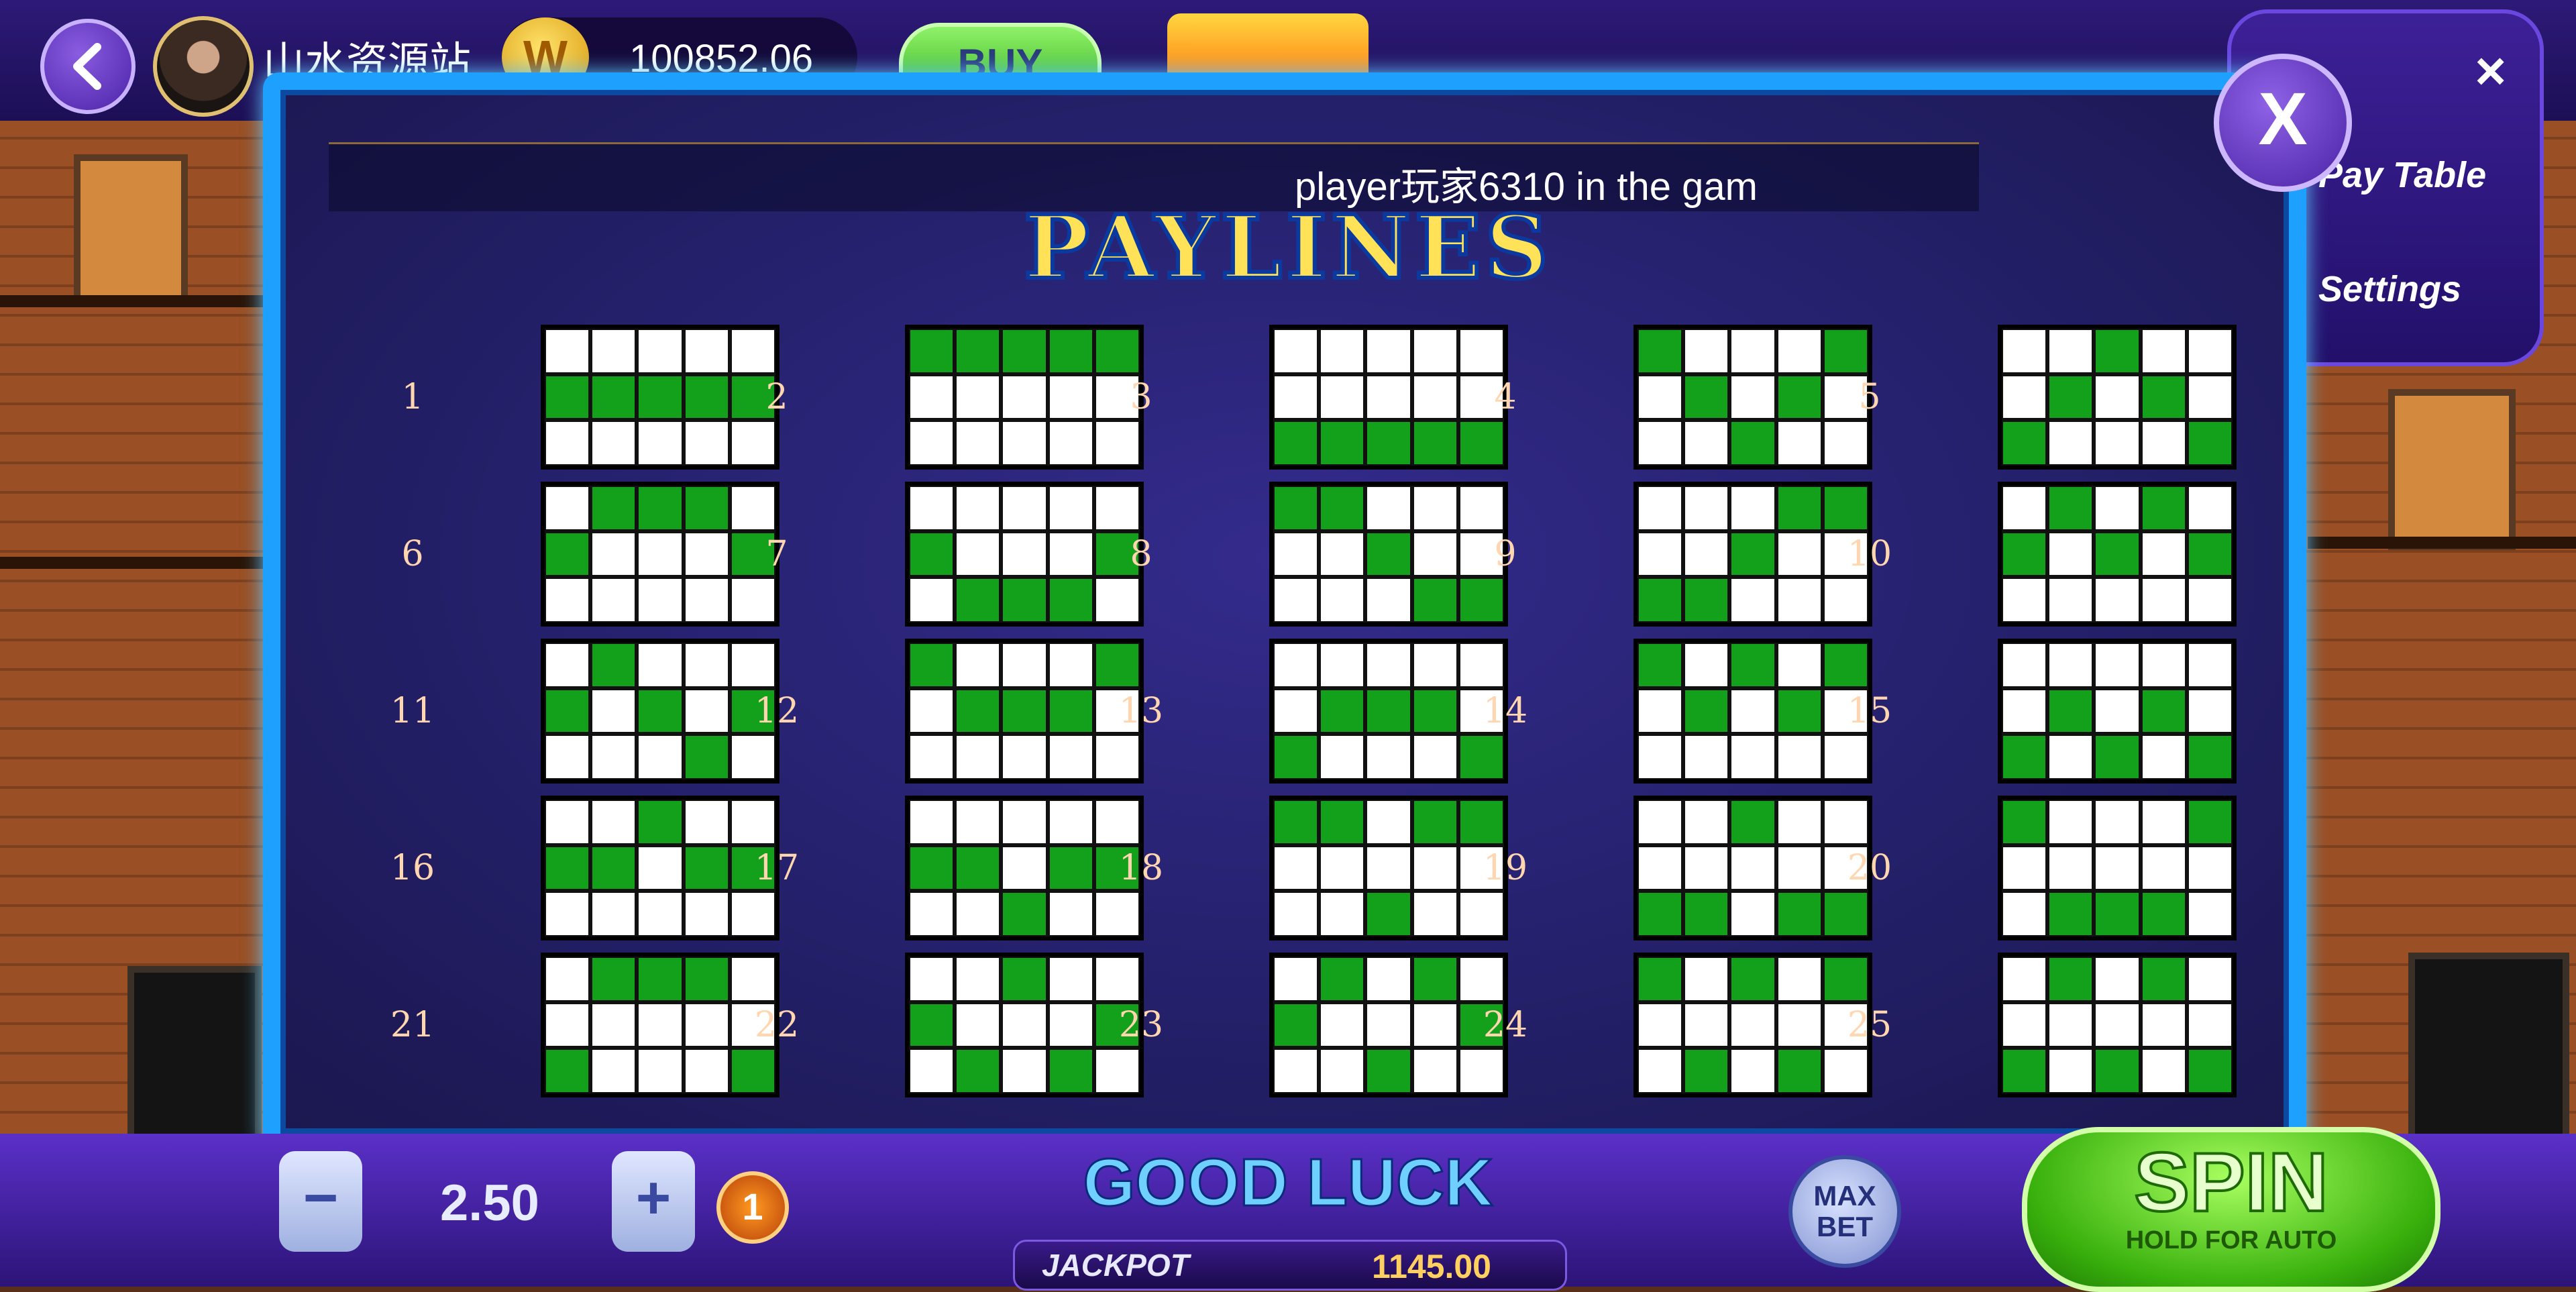 This screenshot has height=1292, width=2576. I want to click on payline-number: 22, so click(777, 1025).